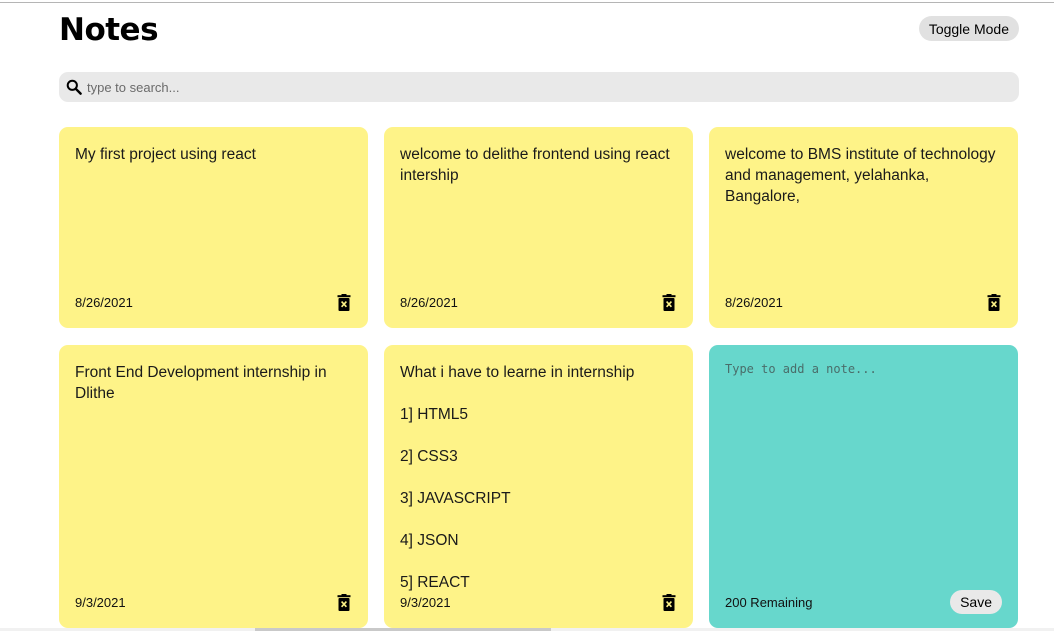  What do you see at coordinates (968, 28) in the screenshot?
I see `toggle-mode-button: Toggle Mode` at bounding box center [968, 28].